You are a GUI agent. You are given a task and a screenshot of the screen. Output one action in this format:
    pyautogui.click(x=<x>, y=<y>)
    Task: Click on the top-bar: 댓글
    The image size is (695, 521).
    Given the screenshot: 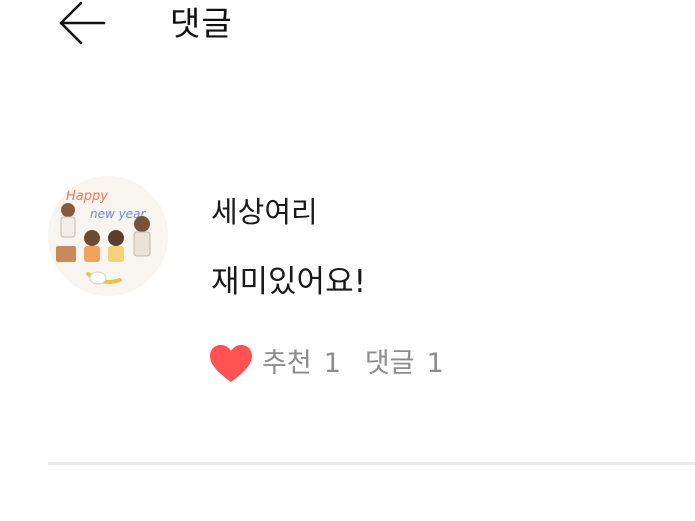 What is the action you would take?
    pyautogui.click(x=347, y=25)
    